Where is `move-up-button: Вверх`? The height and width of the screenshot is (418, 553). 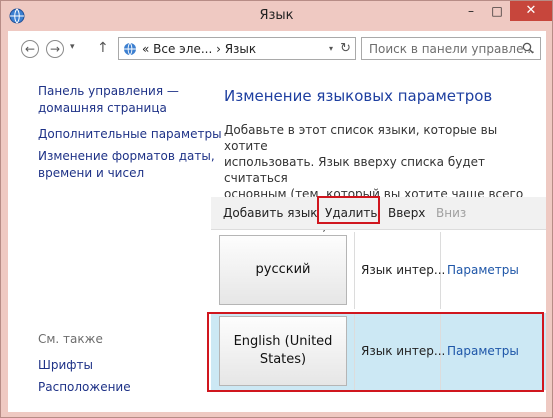
move-up-button: Вверх is located at coordinates (406, 213).